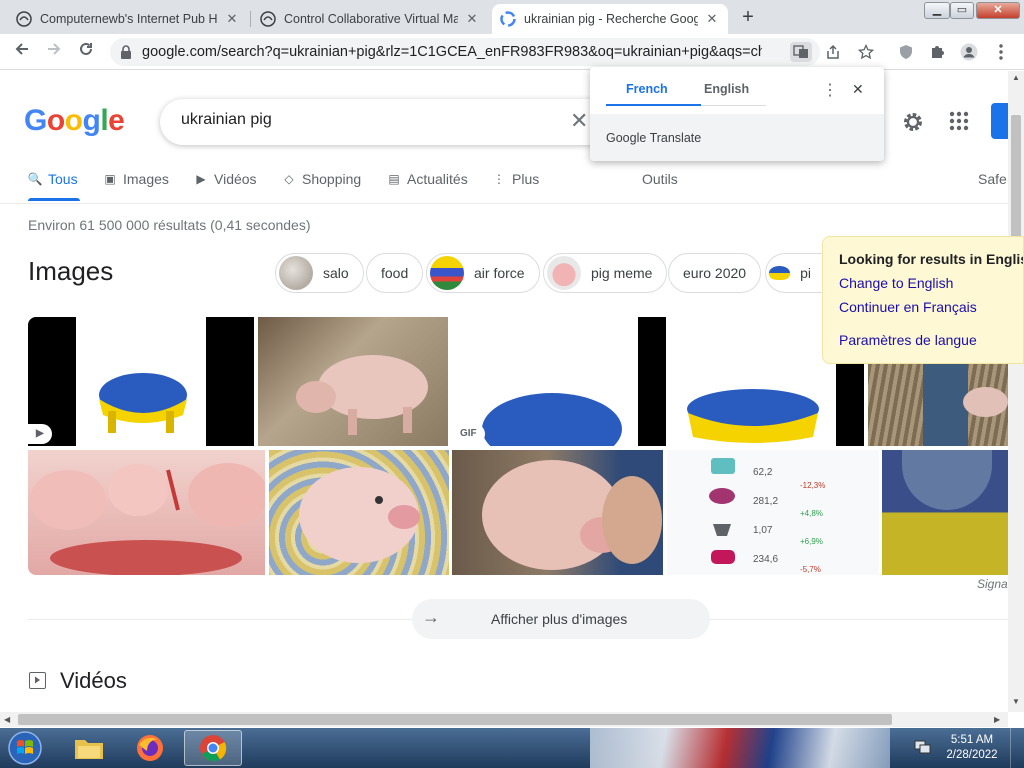 This screenshot has width=1024, height=768. I want to click on image-result: ▶, so click(141, 381).